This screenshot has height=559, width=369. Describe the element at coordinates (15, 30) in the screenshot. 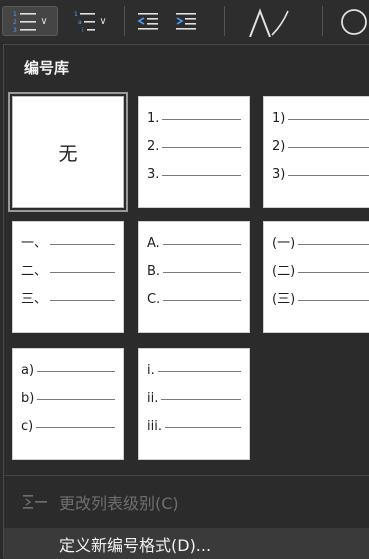

I see `svg-text: 3` at that location.